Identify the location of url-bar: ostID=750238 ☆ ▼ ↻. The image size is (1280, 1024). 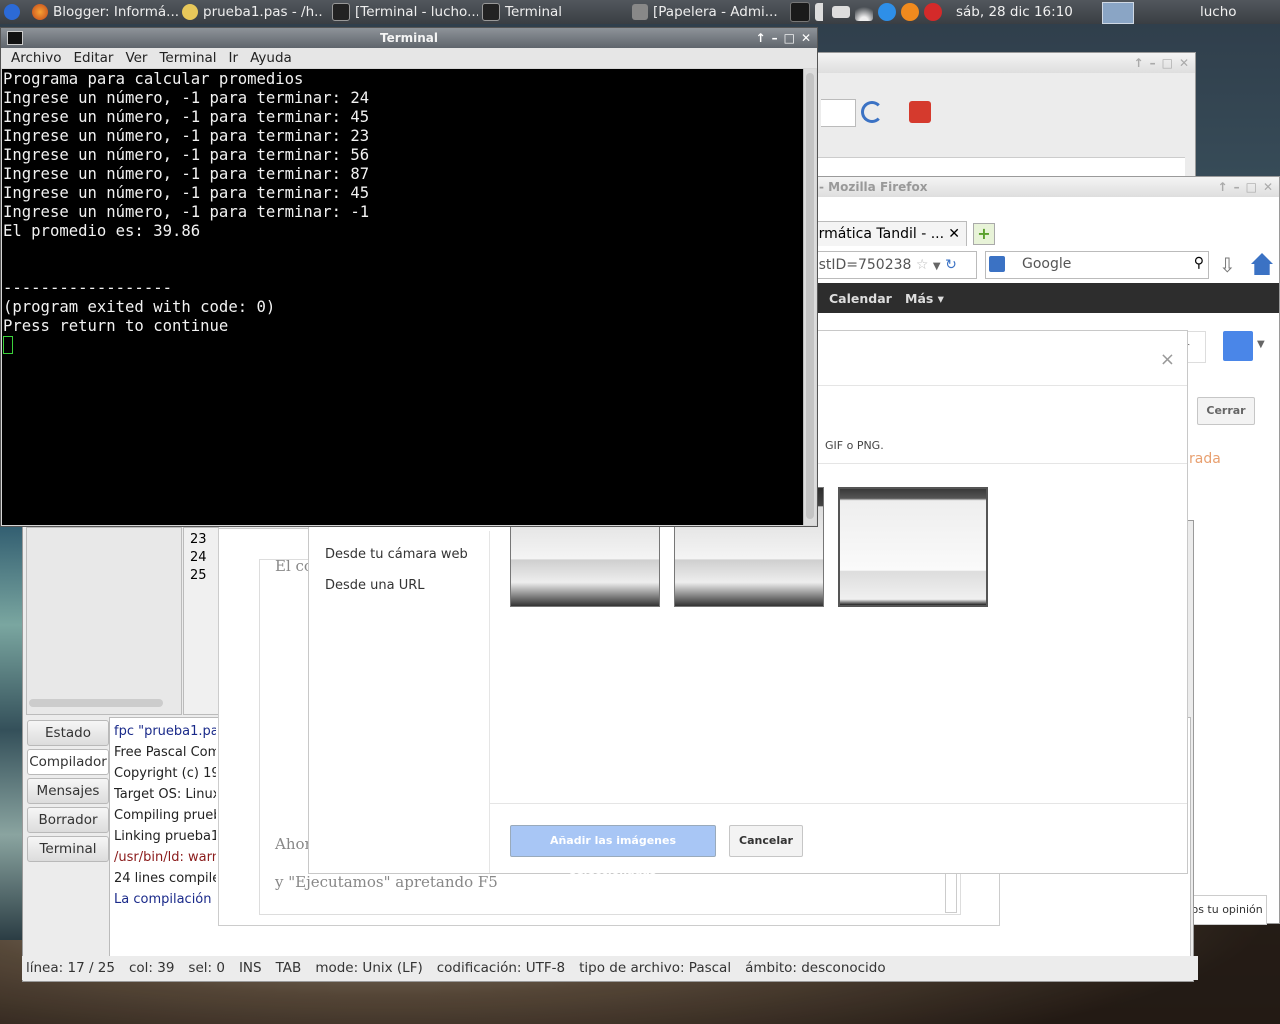
(893, 265).